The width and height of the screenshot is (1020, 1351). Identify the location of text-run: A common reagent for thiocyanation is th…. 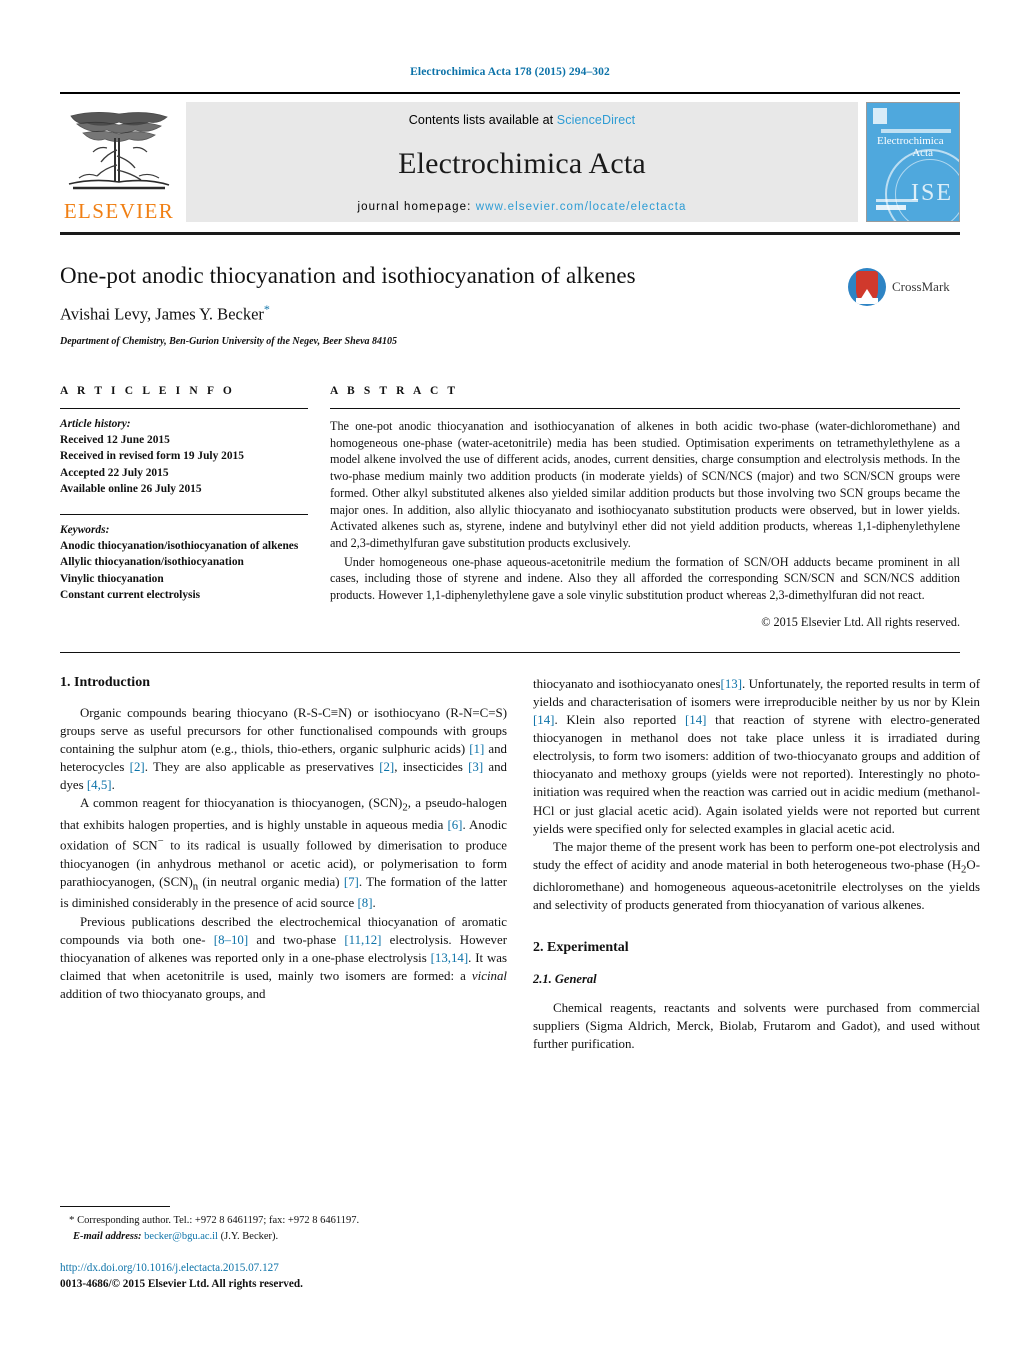
(241, 803).